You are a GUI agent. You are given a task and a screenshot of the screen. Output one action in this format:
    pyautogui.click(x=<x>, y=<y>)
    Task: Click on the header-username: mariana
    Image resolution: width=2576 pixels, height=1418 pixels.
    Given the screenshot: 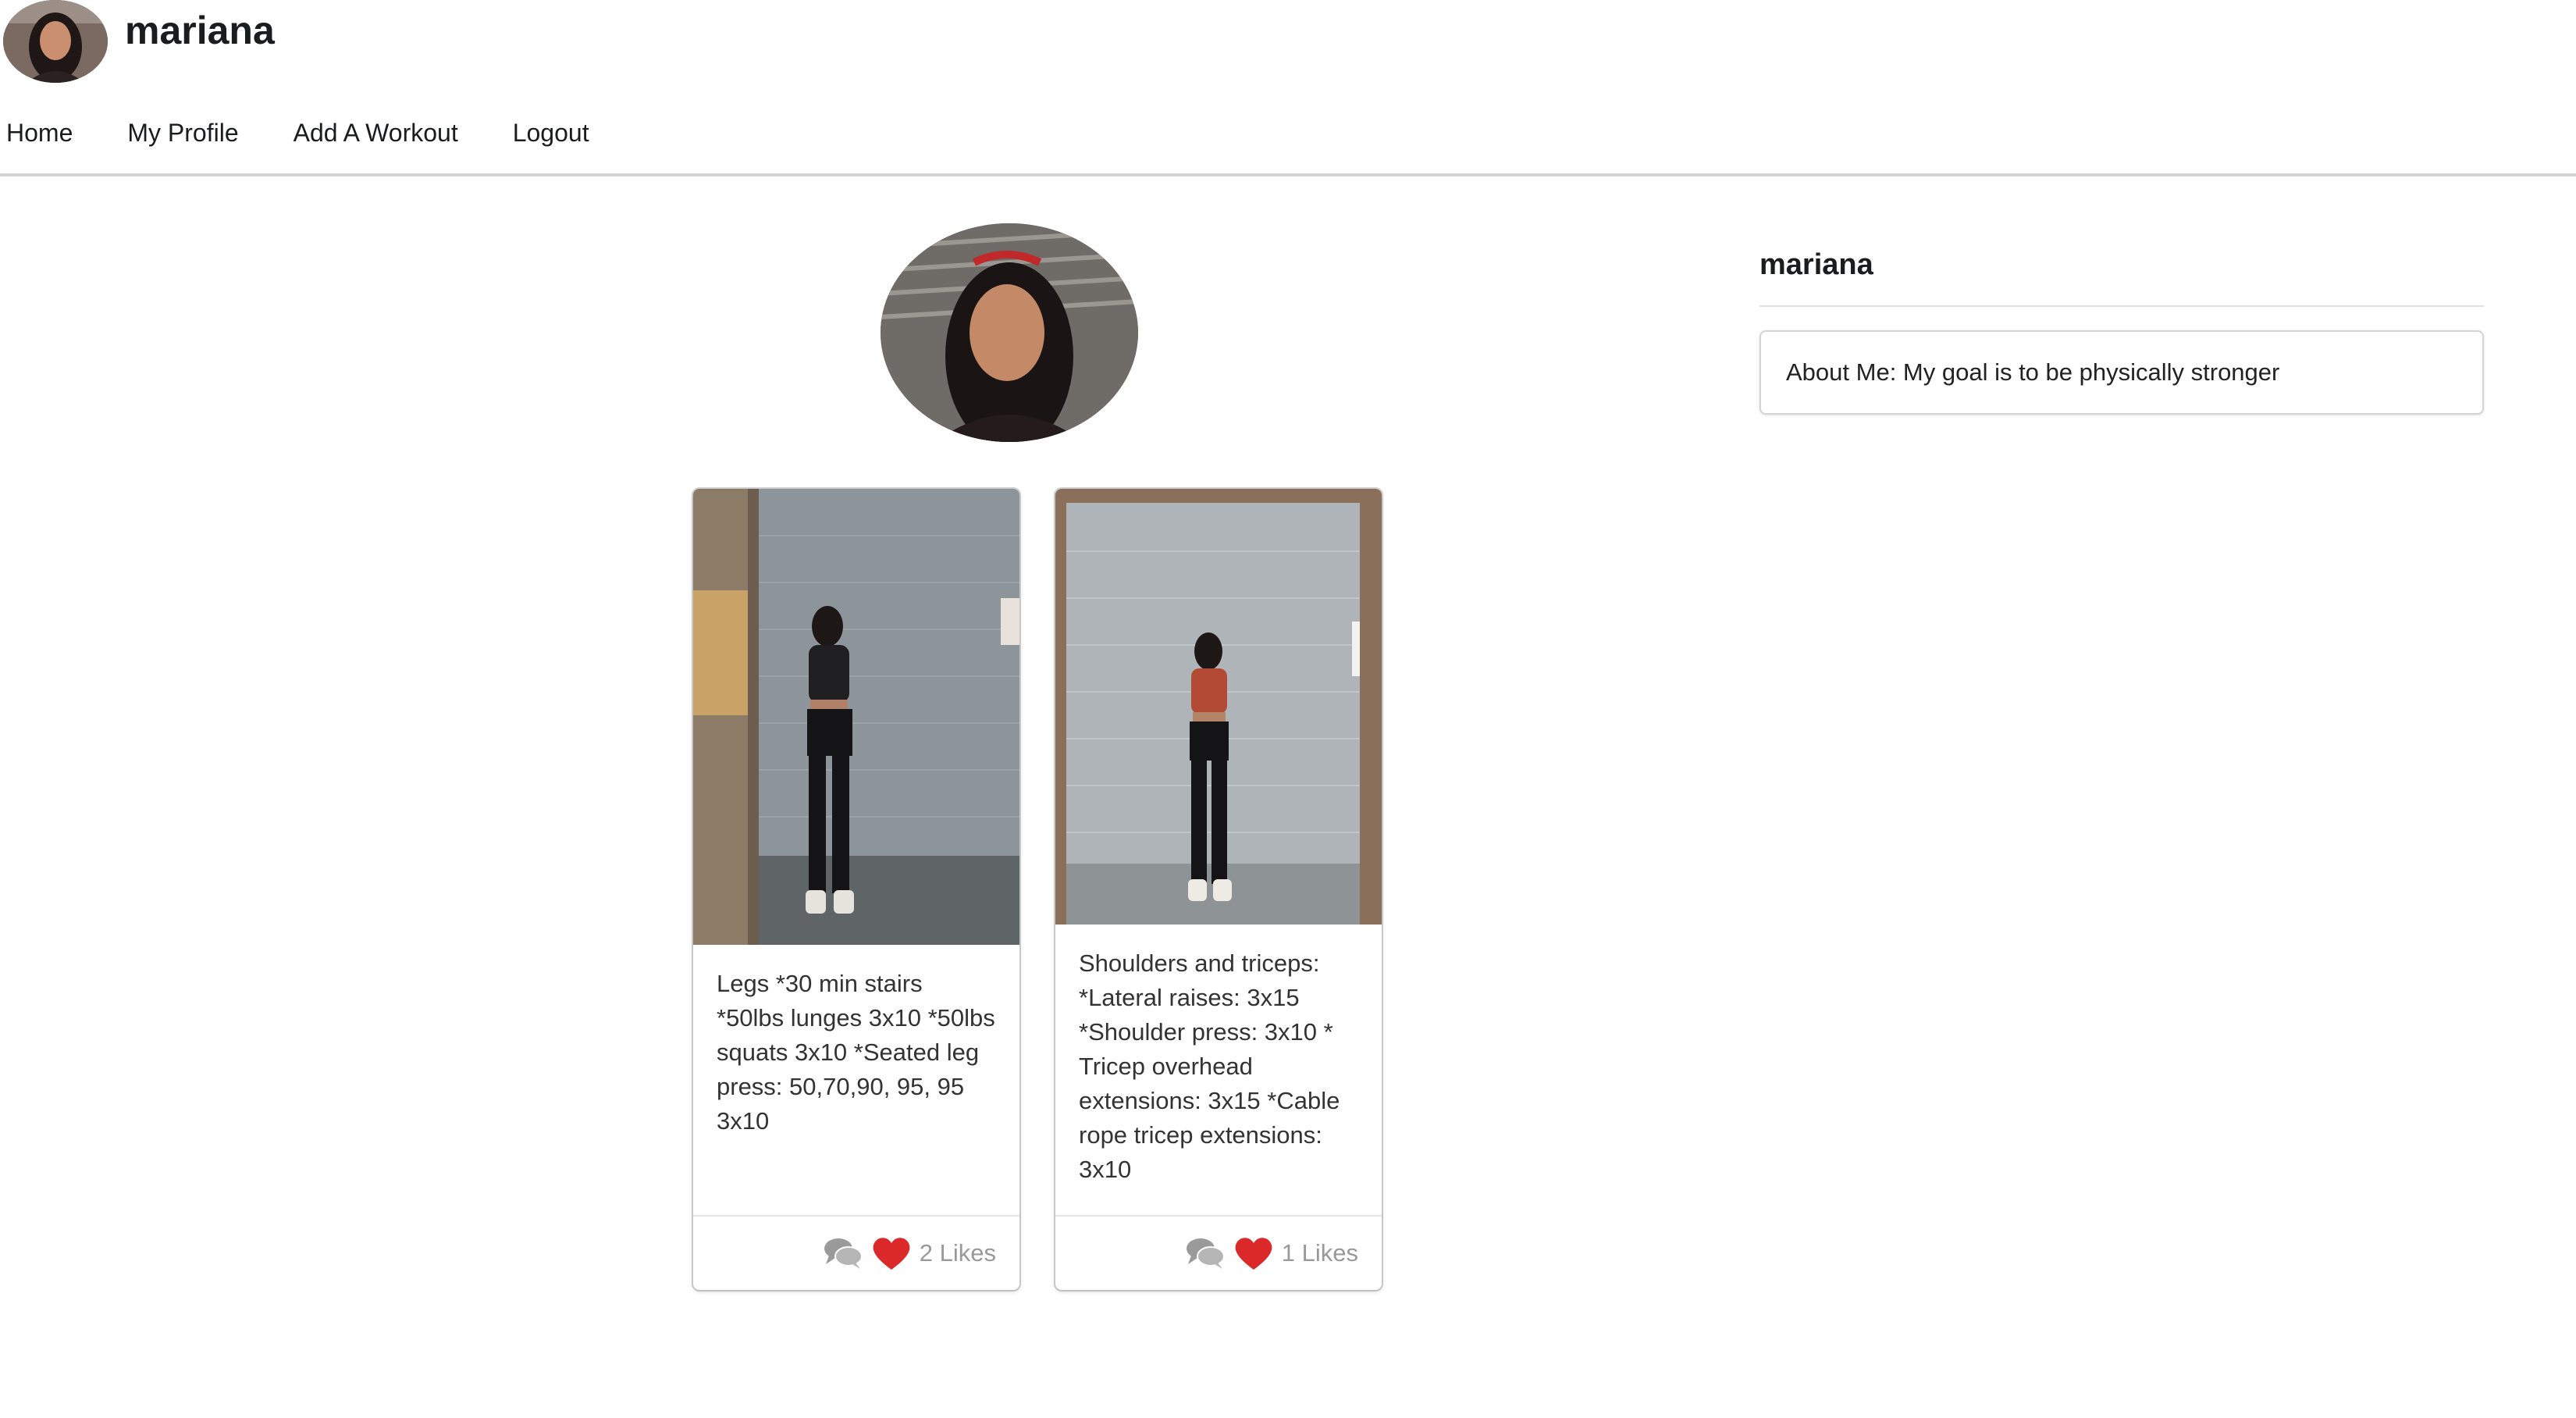 What is the action you would take?
    pyautogui.click(x=200, y=31)
    